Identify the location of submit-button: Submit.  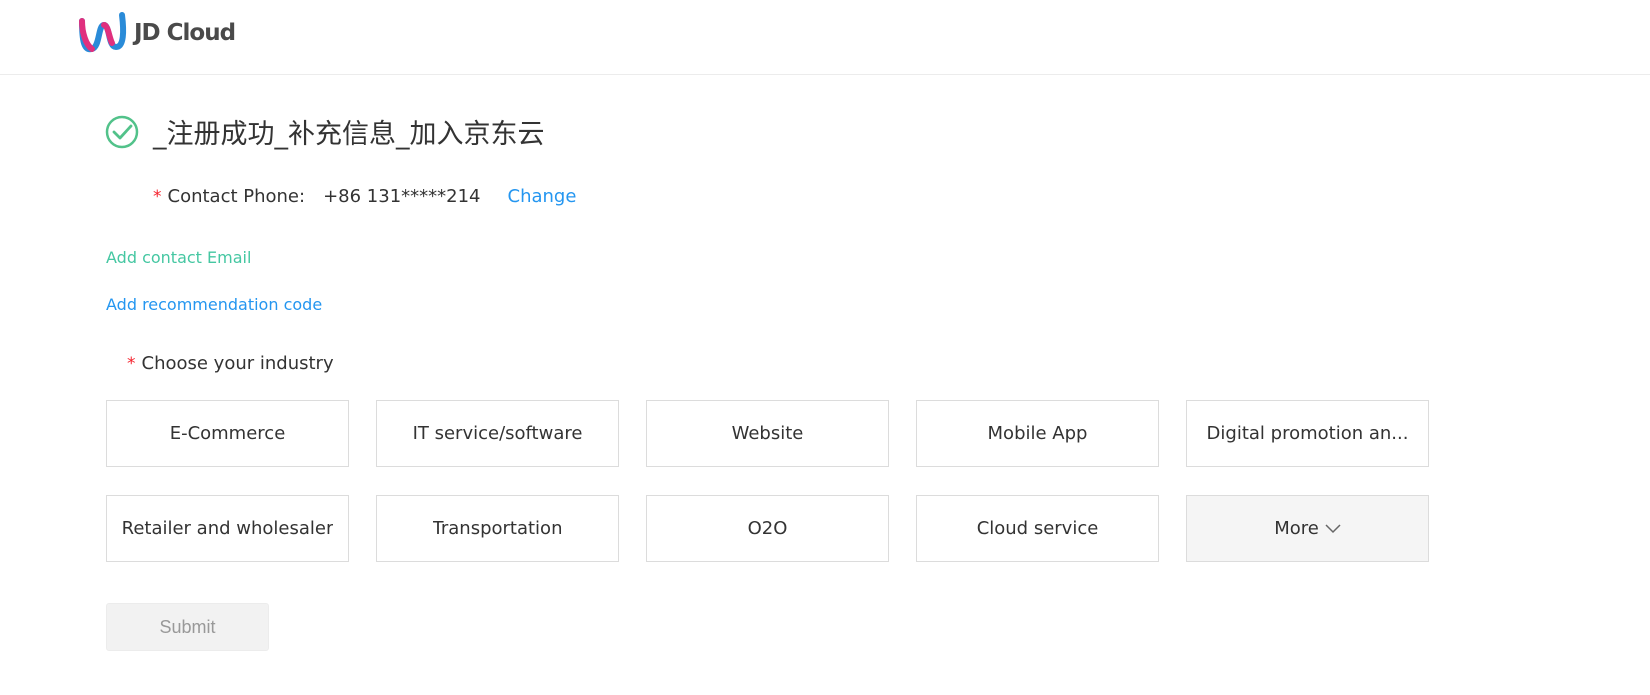
(187, 627).